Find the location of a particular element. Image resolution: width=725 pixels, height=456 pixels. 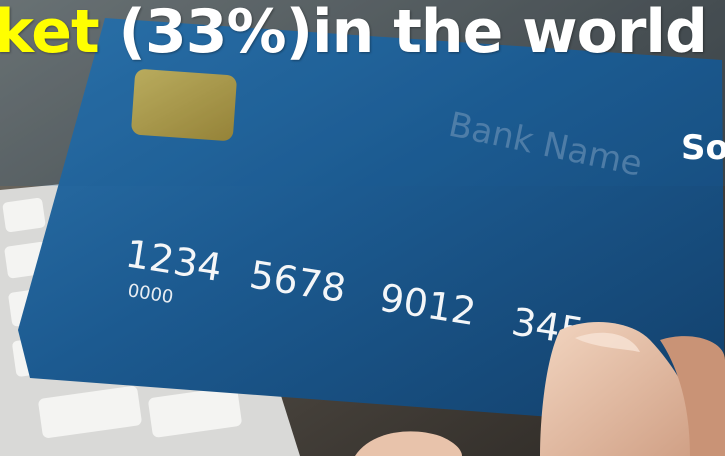

headline-highlight: ket is located at coordinates (50, 33).